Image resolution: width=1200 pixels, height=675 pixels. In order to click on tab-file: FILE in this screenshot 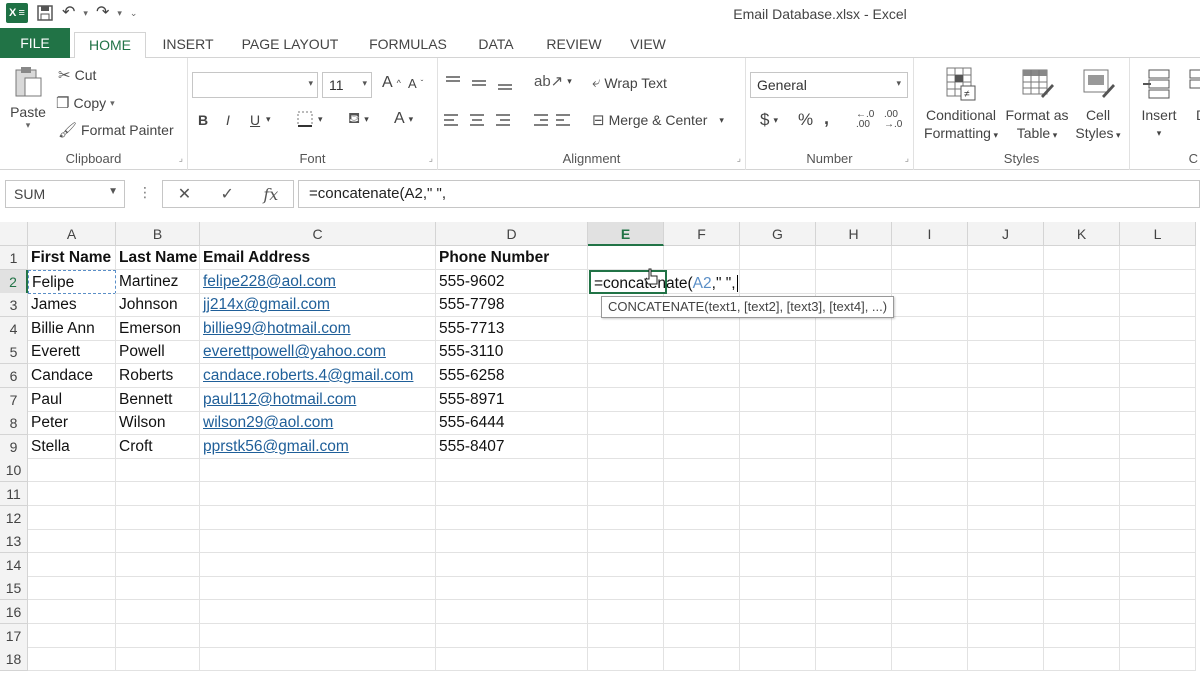, I will do `click(35, 43)`.